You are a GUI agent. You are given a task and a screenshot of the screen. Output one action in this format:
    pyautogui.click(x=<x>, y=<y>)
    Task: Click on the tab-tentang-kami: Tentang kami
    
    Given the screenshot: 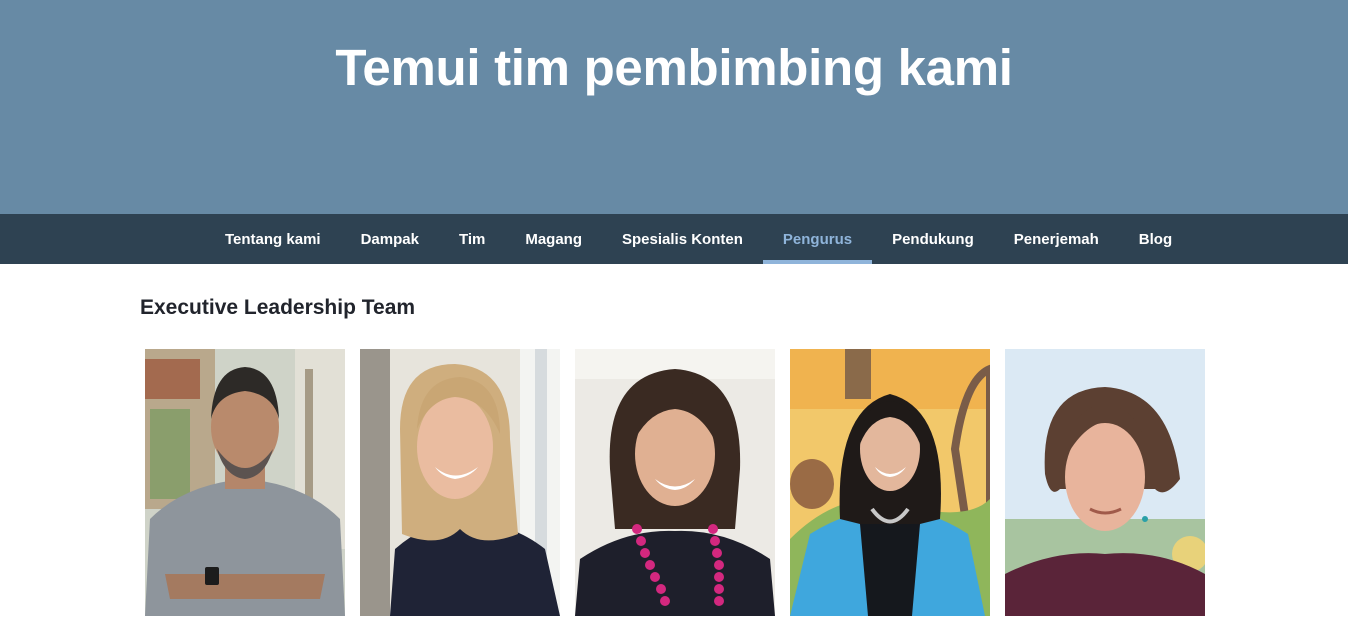 What is the action you would take?
    pyautogui.click(x=273, y=239)
    